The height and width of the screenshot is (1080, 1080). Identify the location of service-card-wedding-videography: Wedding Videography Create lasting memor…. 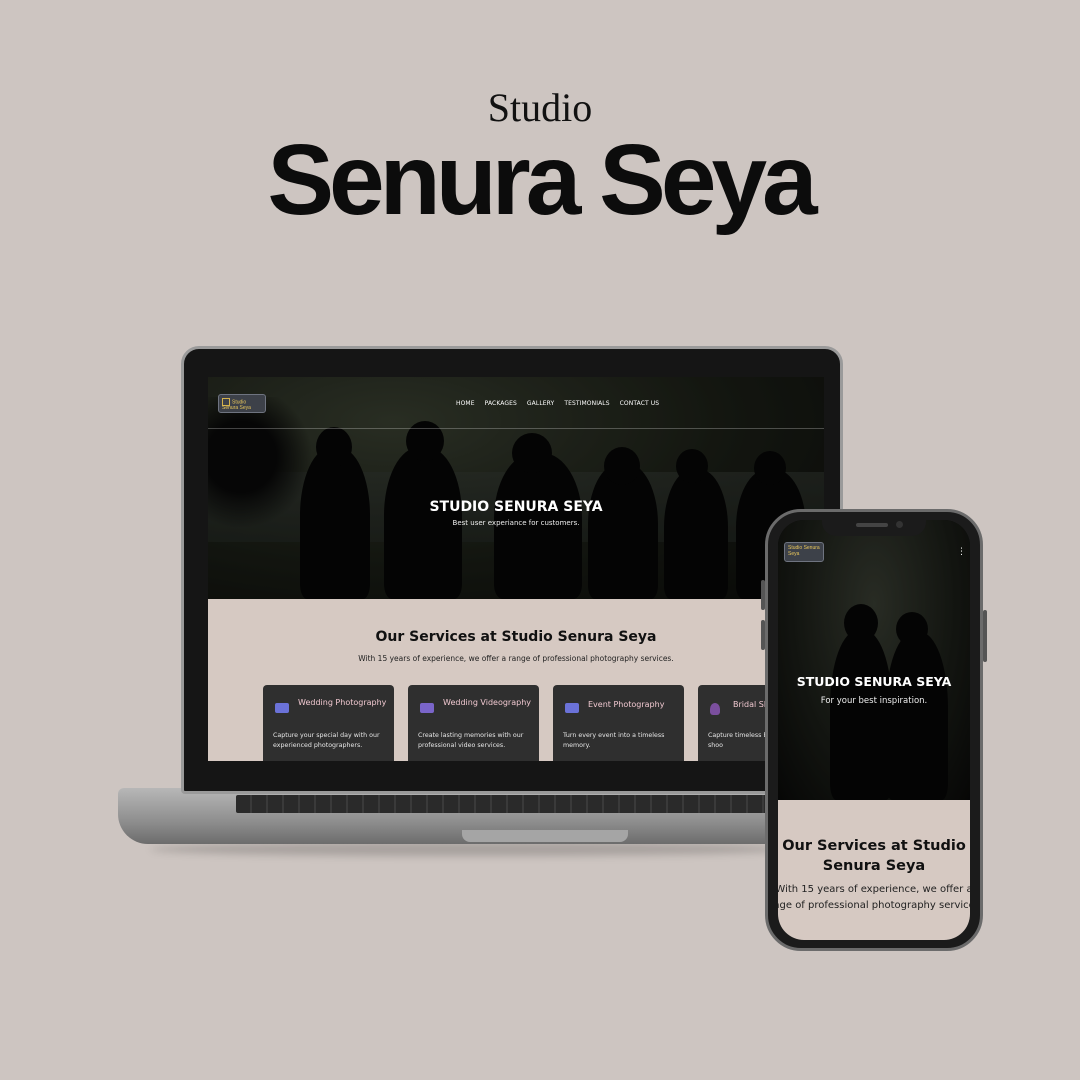
(473, 723).